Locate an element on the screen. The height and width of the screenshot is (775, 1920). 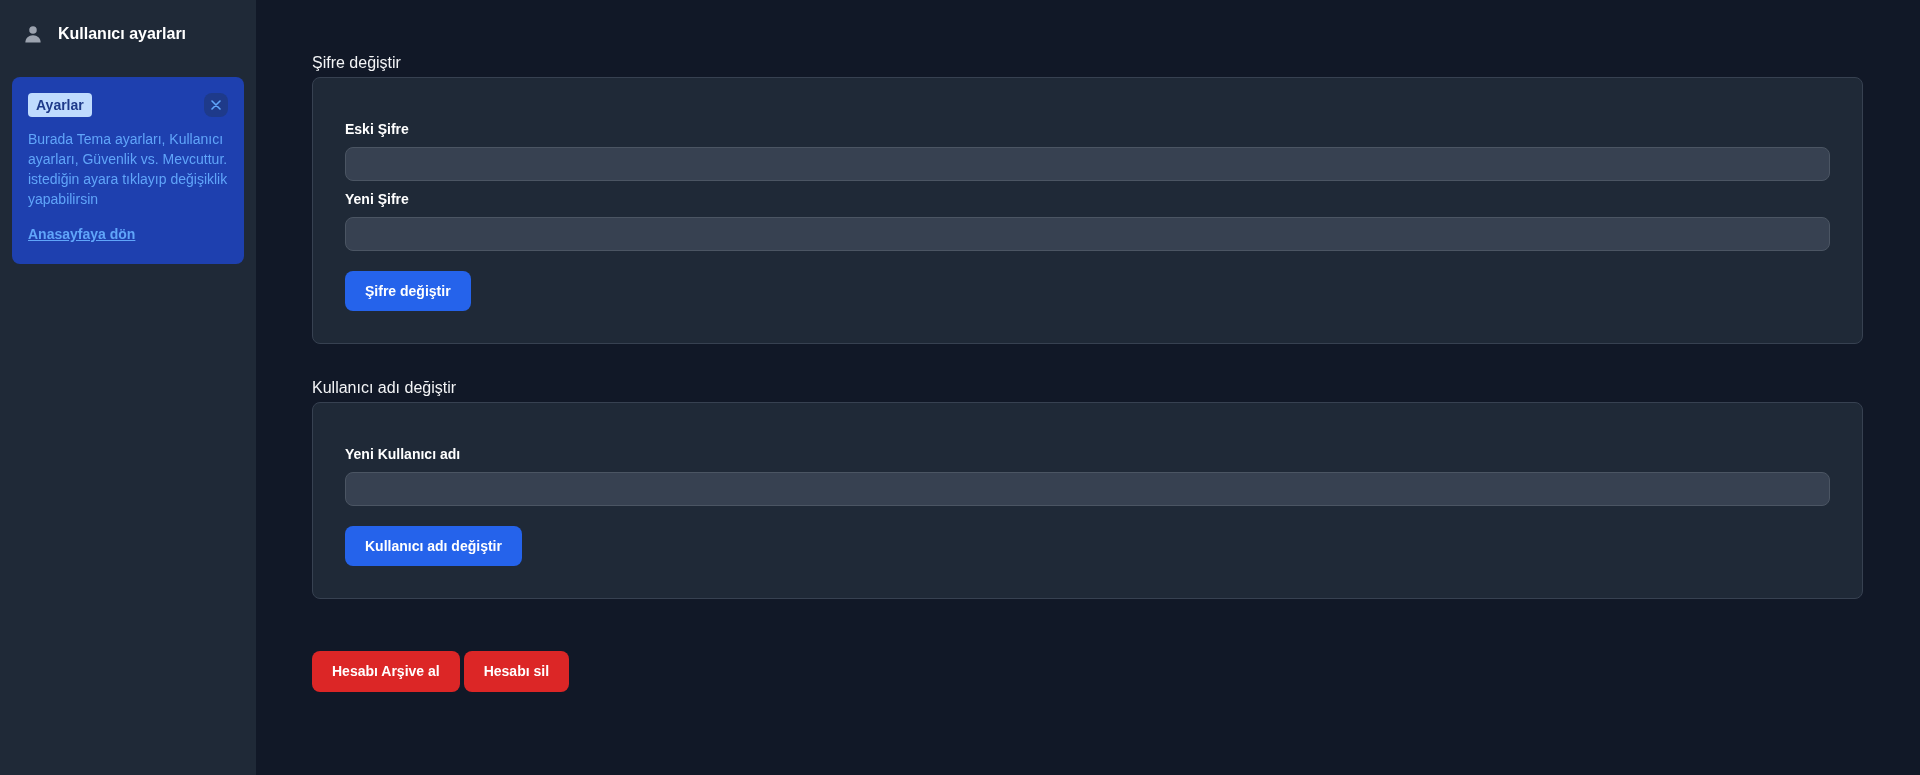
field-label: Yeni Şifre is located at coordinates (377, 199).